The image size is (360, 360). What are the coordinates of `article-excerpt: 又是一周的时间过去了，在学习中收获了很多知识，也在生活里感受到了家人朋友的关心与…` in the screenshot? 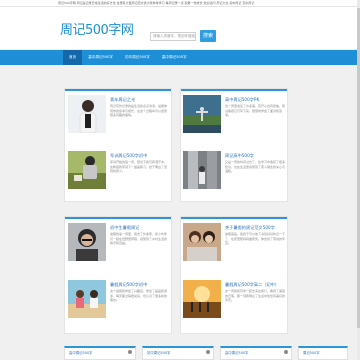 It's located at (255, 167).